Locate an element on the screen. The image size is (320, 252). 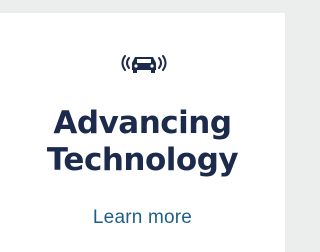
card-title-line-2: Technology is located at coordinates (142, 160).